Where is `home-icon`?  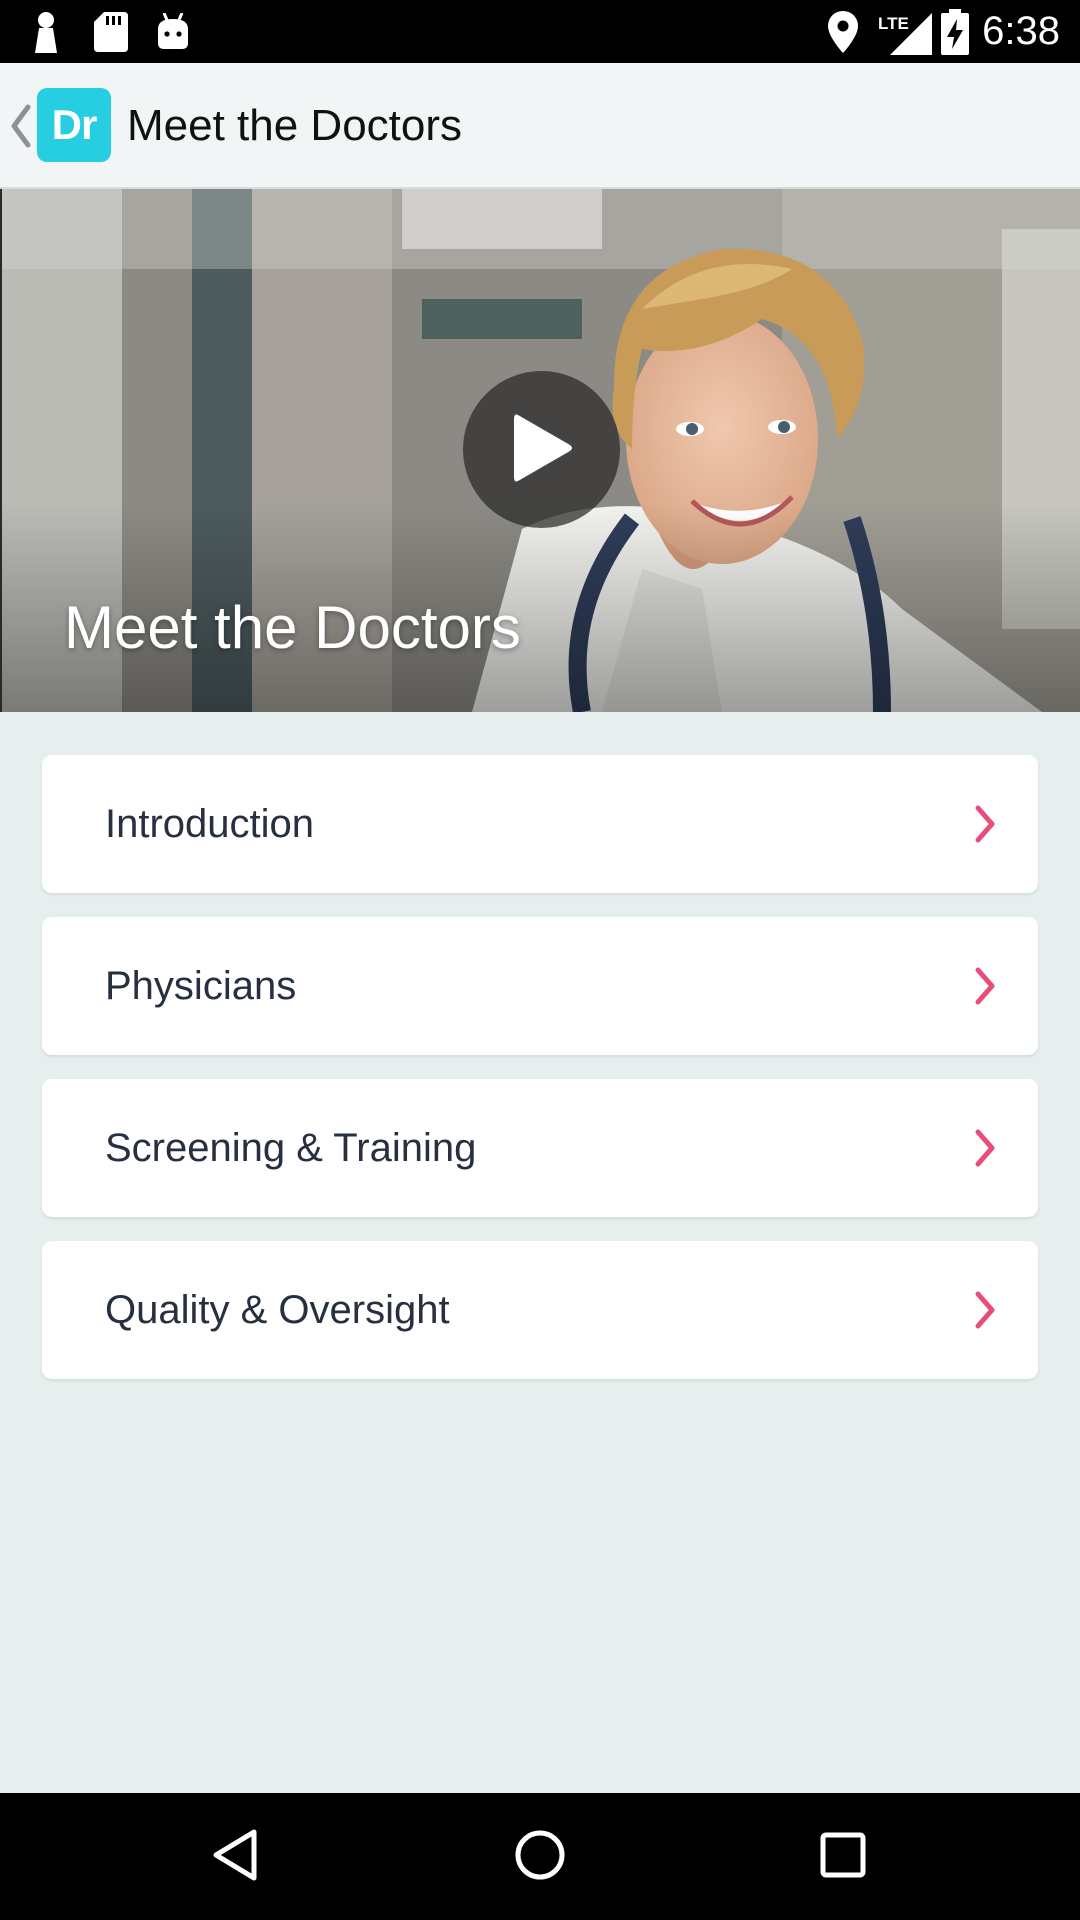 home-icon is located at coordinates (540, 1857).